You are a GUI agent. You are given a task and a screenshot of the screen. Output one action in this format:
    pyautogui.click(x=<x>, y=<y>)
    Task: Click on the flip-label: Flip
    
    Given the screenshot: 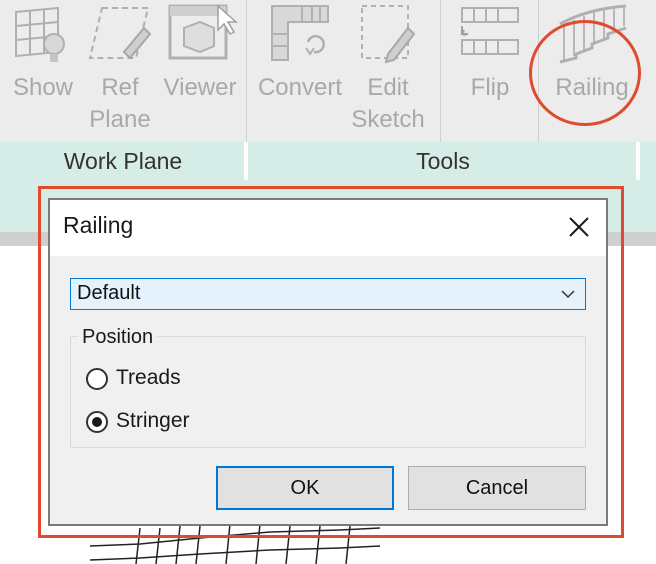 What is the action you would take?
    pyautogui.click(x=490, y=87)
    